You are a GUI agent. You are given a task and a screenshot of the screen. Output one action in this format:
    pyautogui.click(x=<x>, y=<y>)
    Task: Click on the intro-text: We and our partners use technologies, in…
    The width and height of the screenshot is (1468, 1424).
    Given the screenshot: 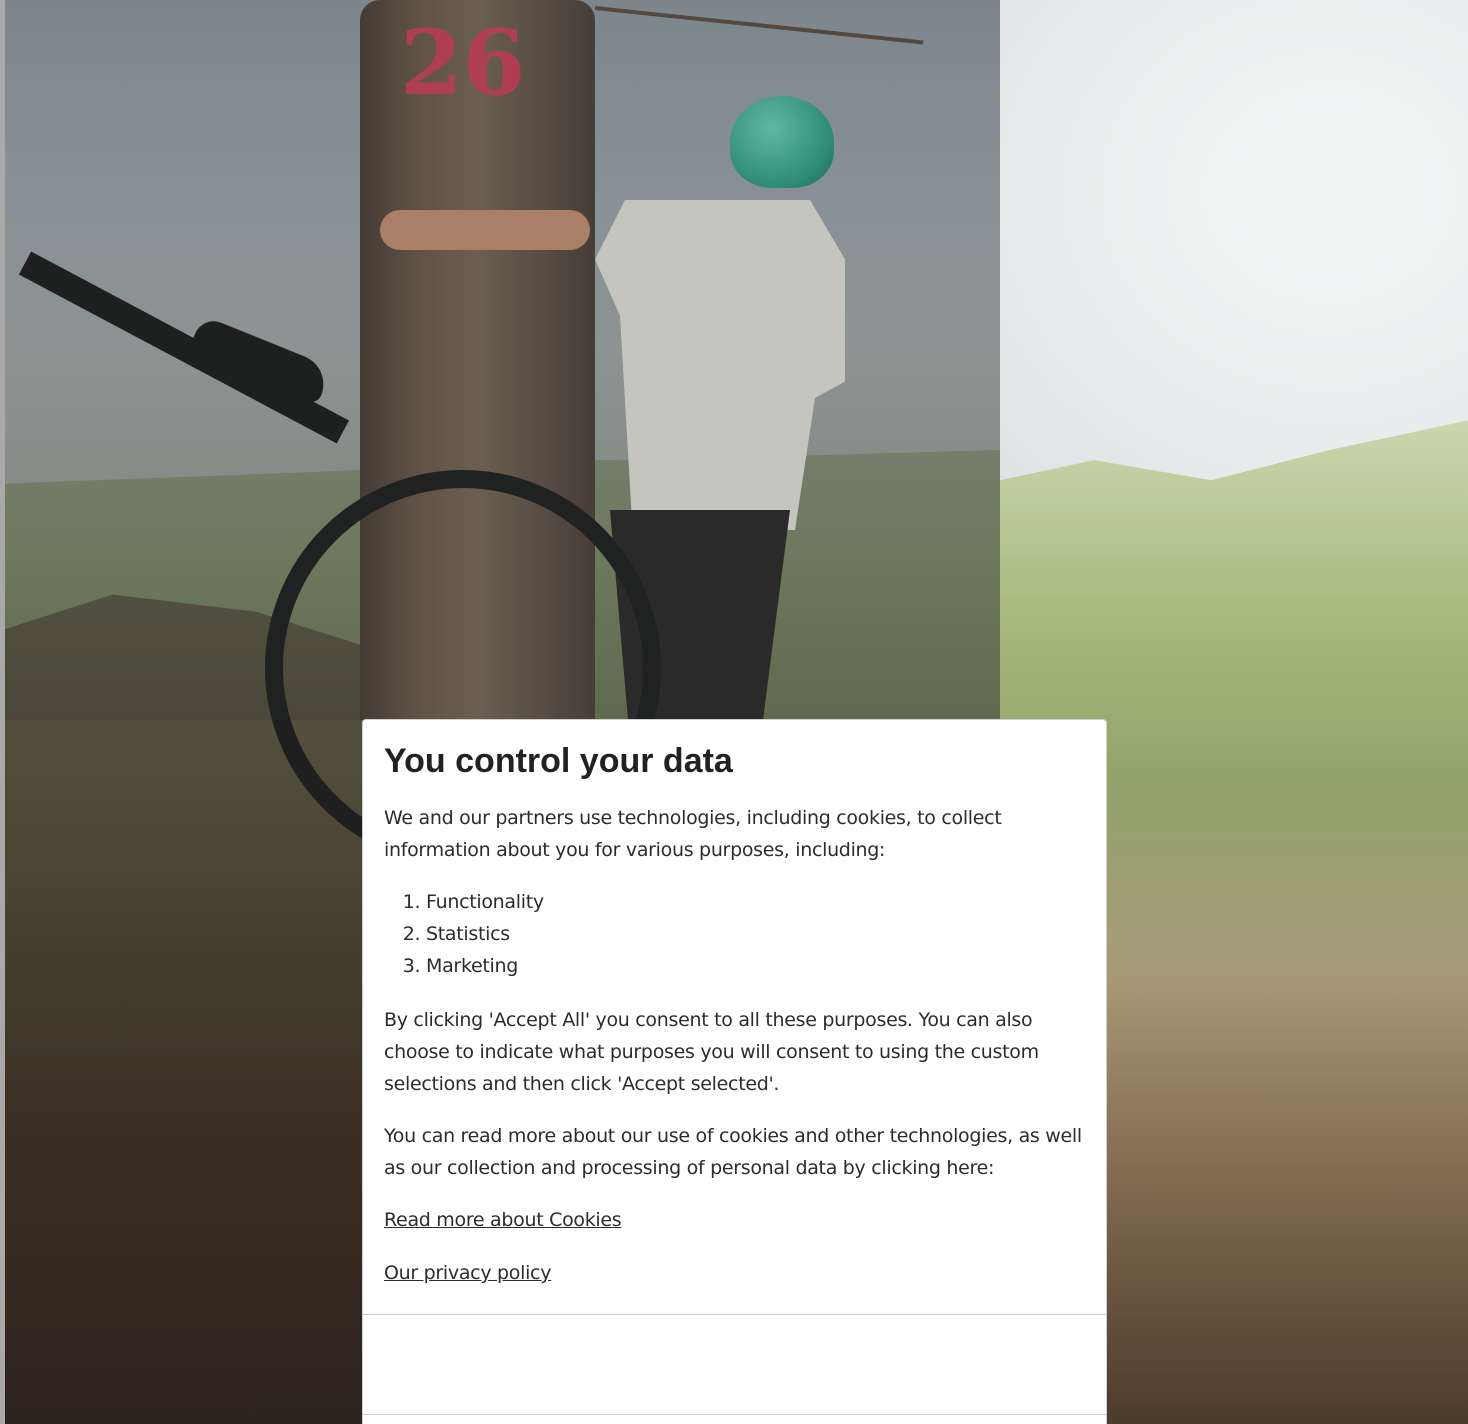 What is the action you would take?
    pyautogui.click(x=693, y=834)
    